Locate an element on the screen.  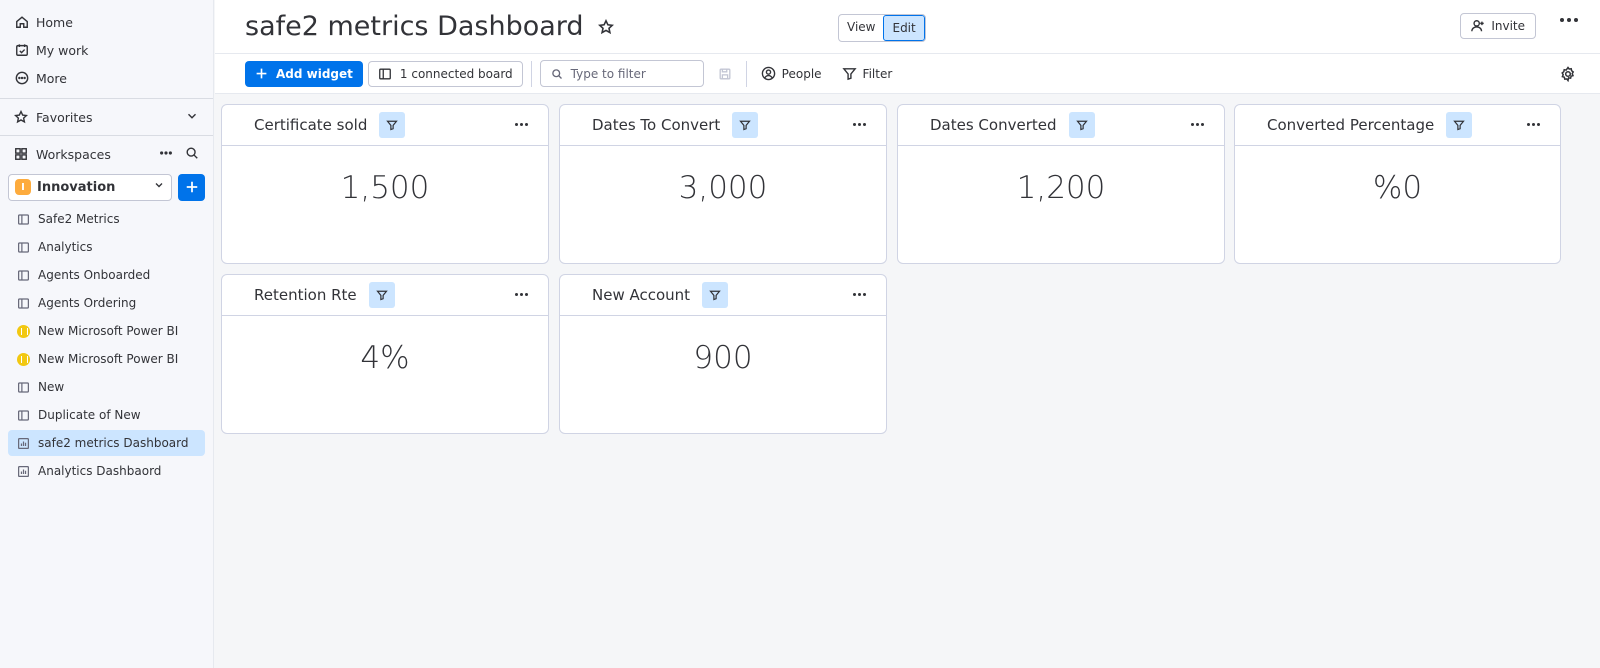
board-item-label: Agents Ordering is located at coordinates (87, 303).